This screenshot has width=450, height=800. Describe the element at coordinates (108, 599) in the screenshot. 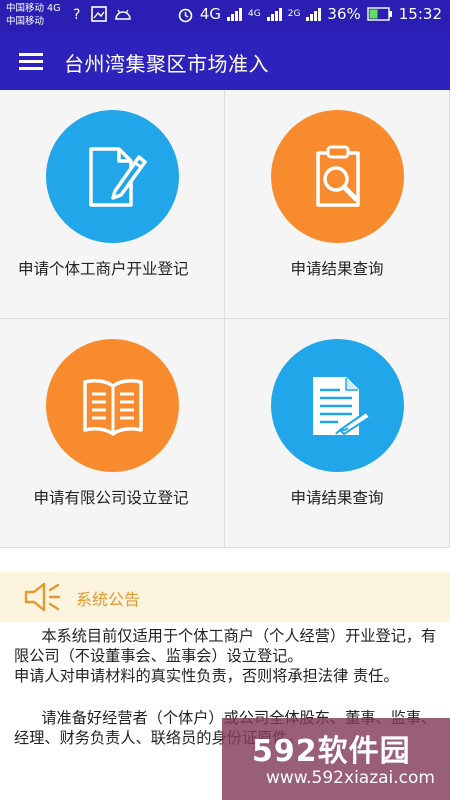

I see `announcement-title: 系统公告` at that location.